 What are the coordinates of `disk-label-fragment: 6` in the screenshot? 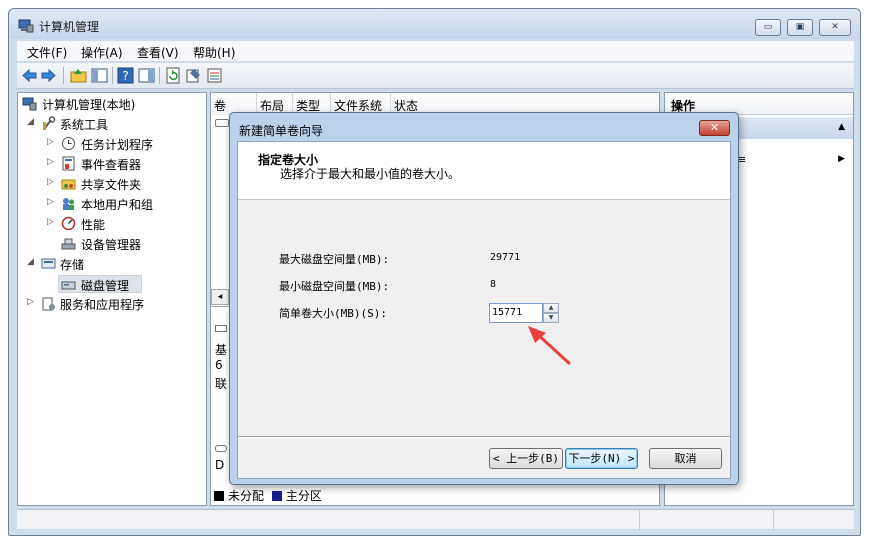 It's located at (219, 365).